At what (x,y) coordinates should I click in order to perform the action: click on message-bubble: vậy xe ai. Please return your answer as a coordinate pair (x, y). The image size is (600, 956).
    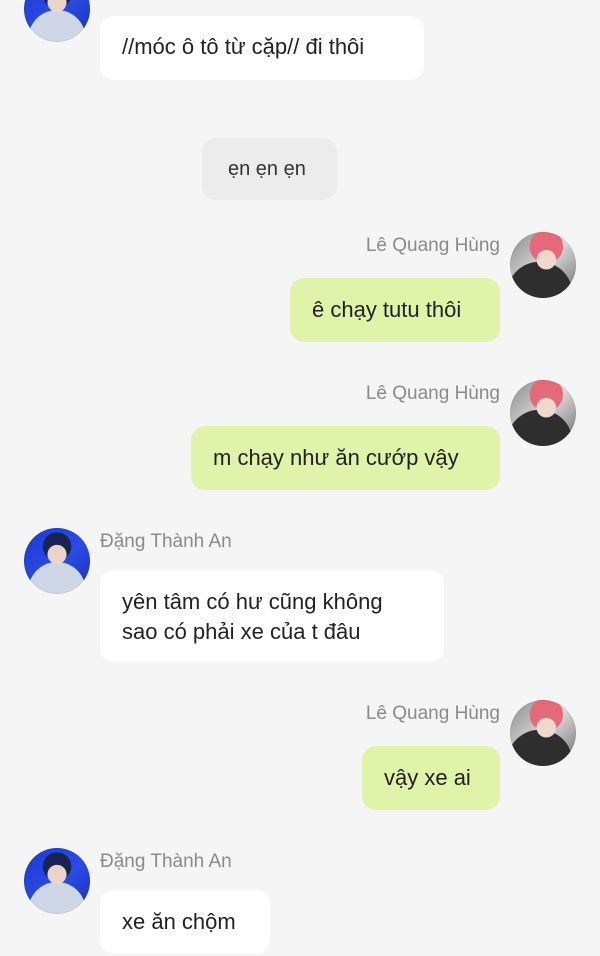
    Looking at the image, I should click on (431, 778).